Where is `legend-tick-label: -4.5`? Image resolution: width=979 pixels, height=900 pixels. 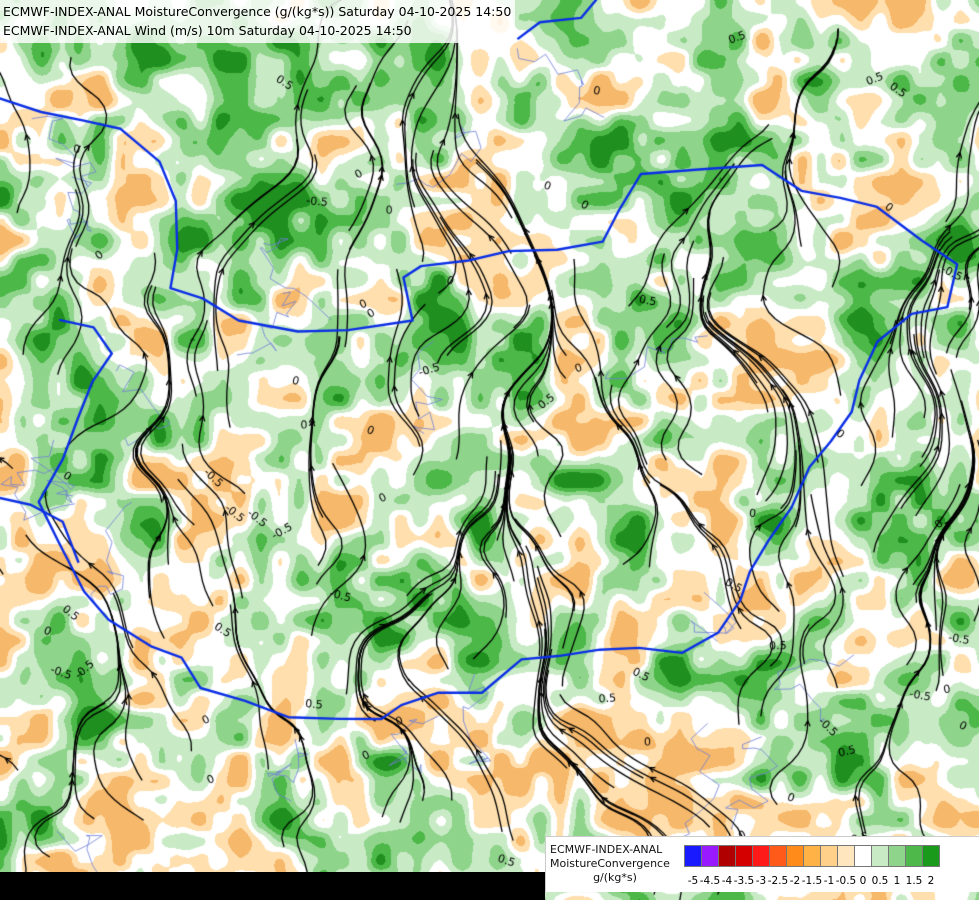
legend-tick-label: -4.5 is located at coordinates (710, 881).